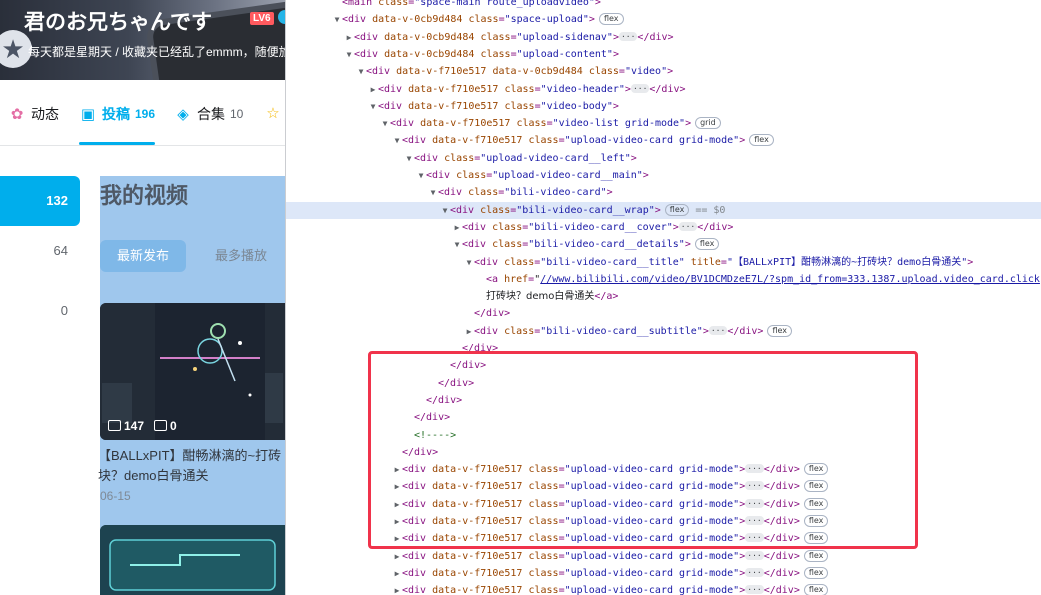  Describe the element at coordinates (118, 21) in the screenshot. I see `username: 君のお兄ちゃんです` at that location.